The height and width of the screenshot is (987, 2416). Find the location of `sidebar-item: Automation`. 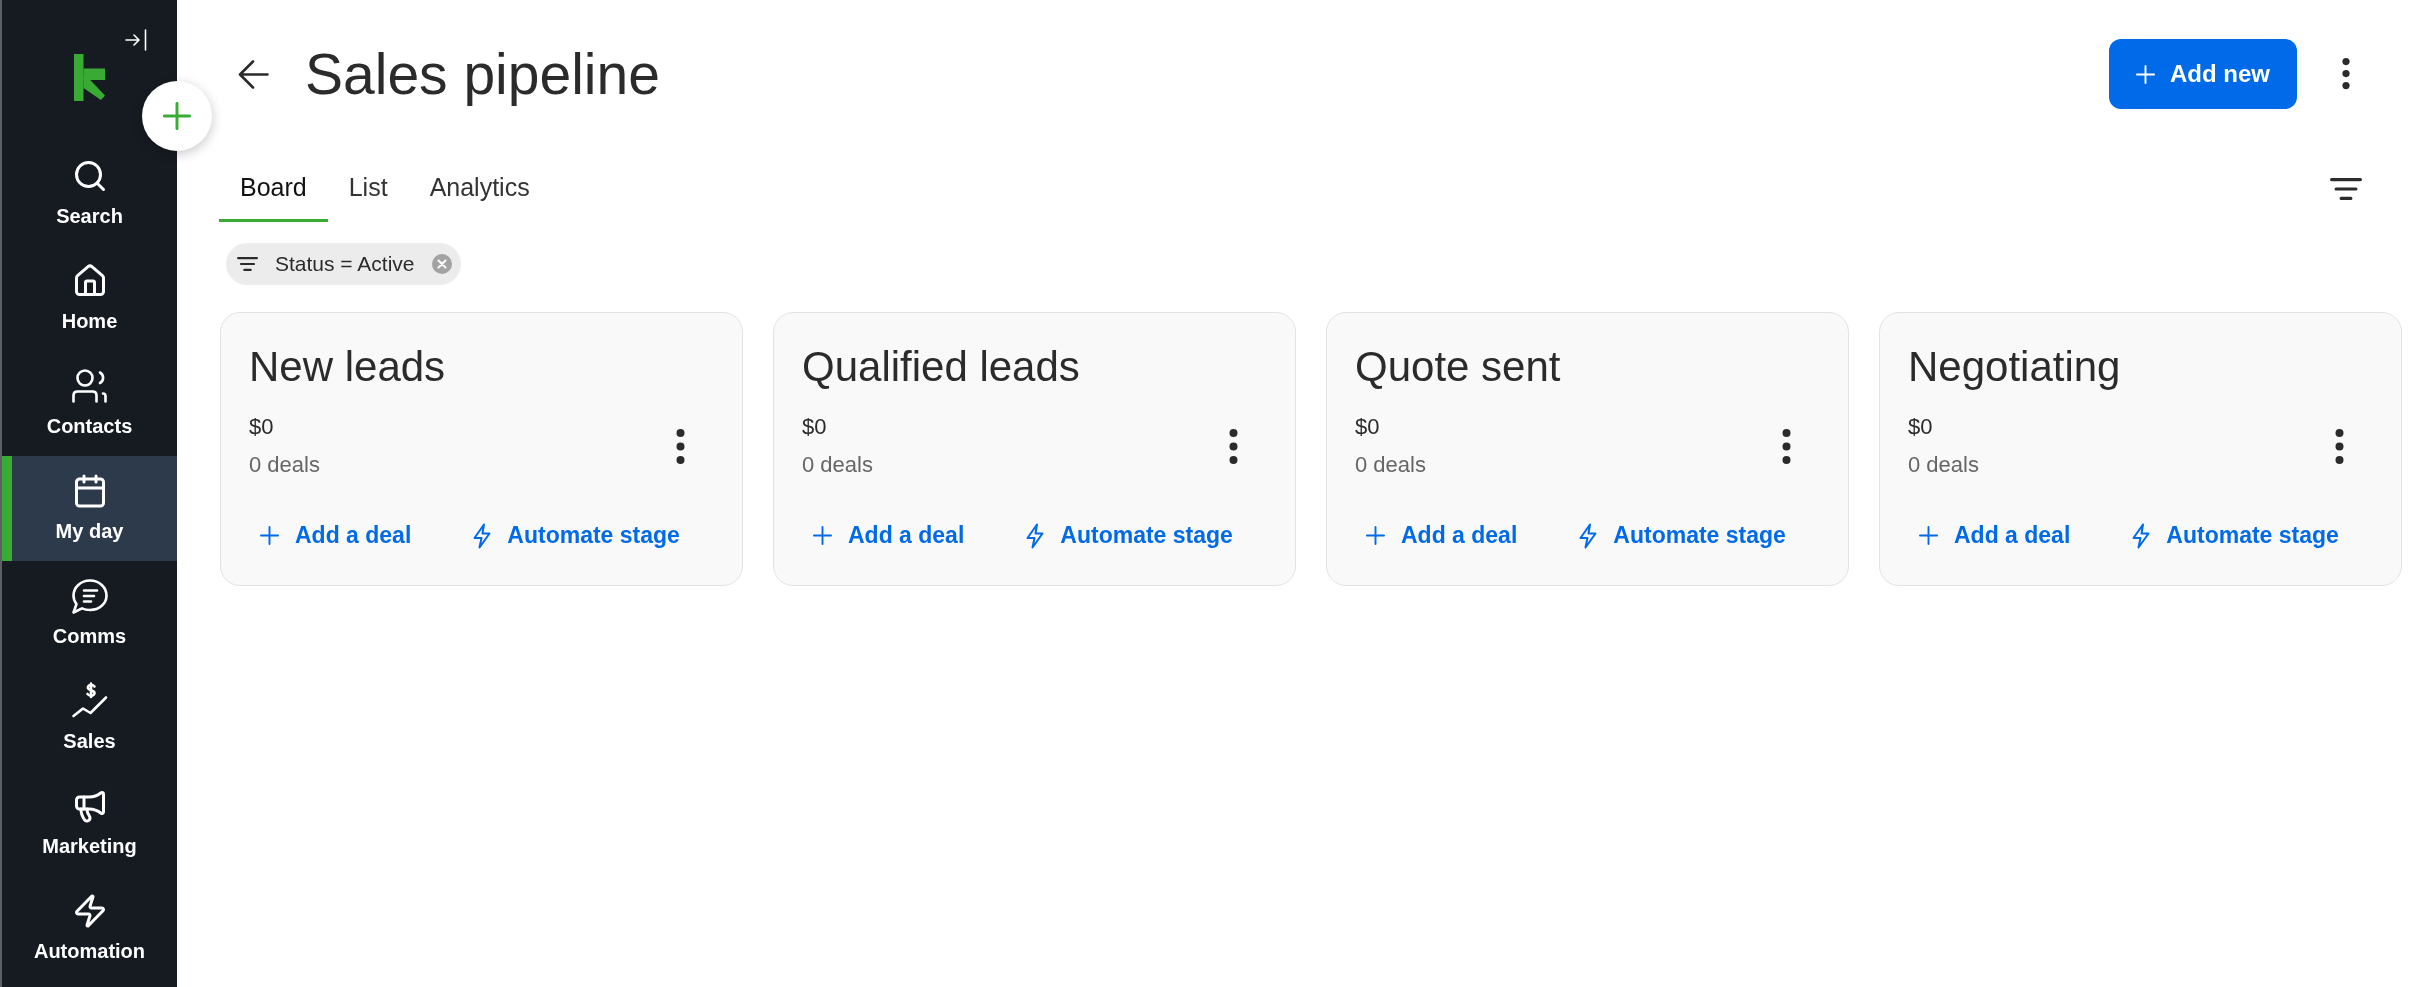

sidebar-item: Automation is located at coordinates (89, 928).